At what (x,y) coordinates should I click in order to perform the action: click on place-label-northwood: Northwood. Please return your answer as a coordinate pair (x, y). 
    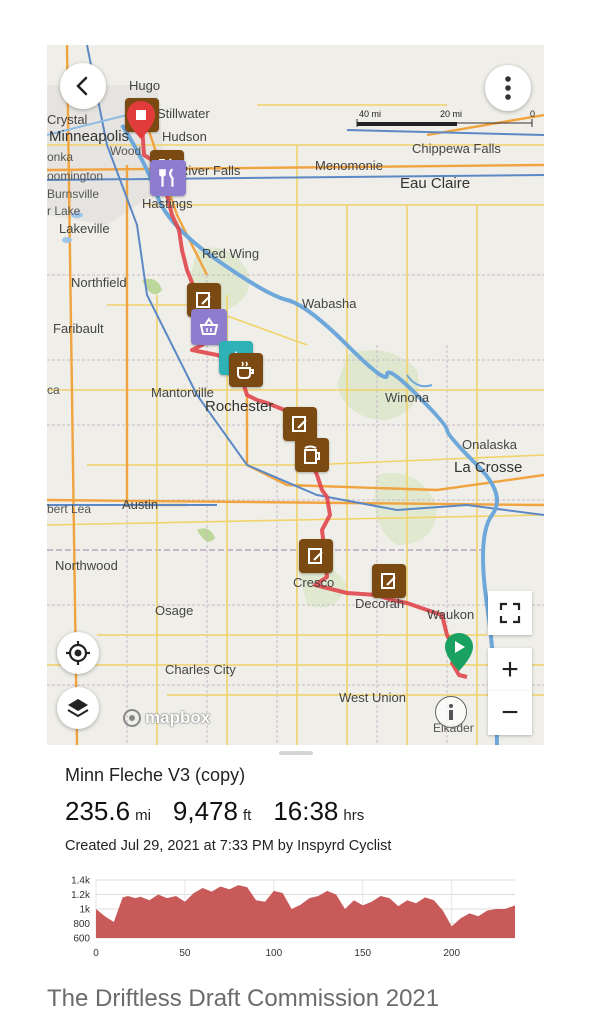
    Looking at the image, I should click on (86, 565).